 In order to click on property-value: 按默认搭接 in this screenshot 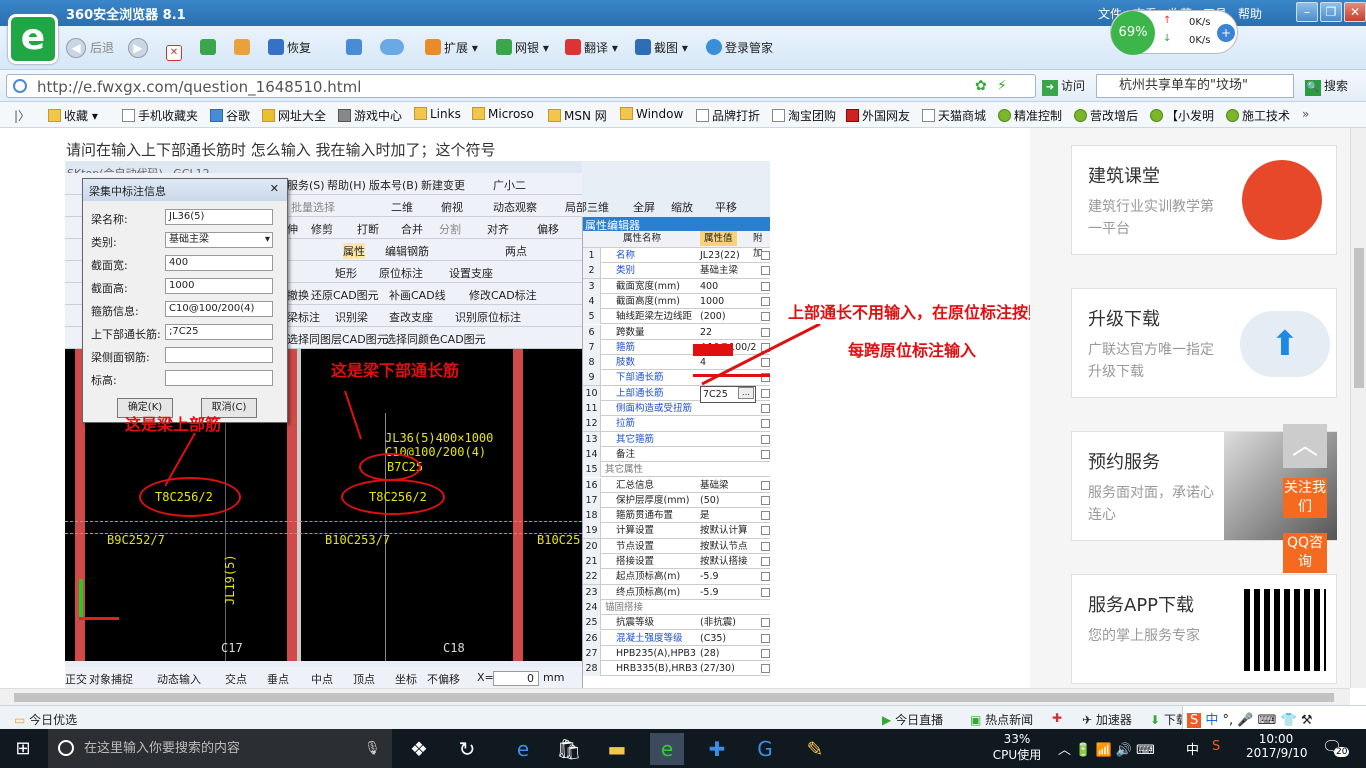, I will do `click(724, 561)`.